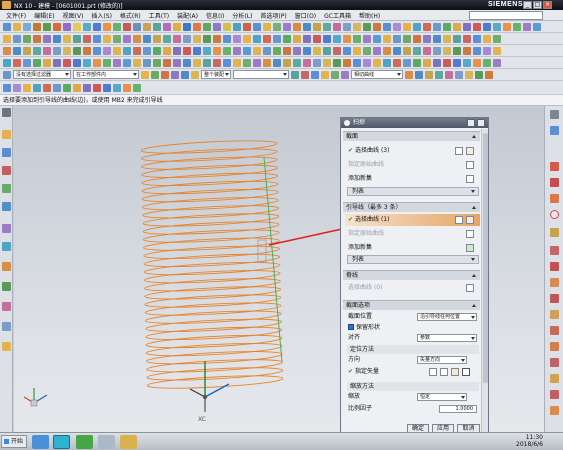  I want to click on replace-blend-icon, so click(467, 62).